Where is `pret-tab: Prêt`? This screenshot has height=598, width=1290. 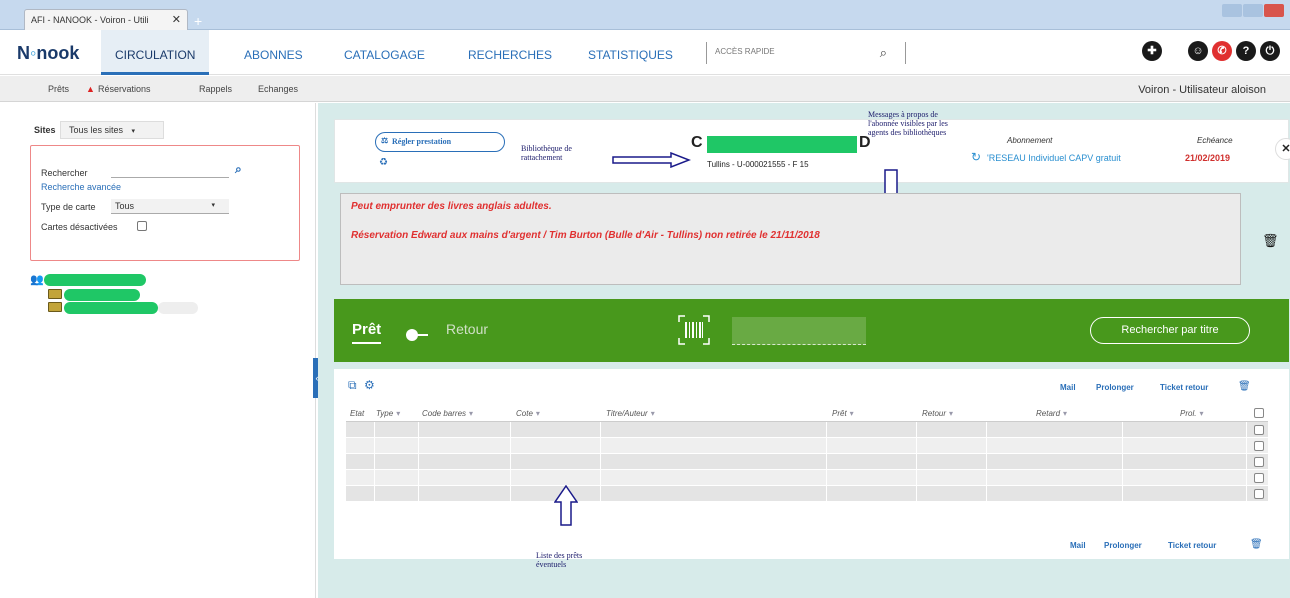
pret-tab: Prêt is located at coordinates (367, 332).